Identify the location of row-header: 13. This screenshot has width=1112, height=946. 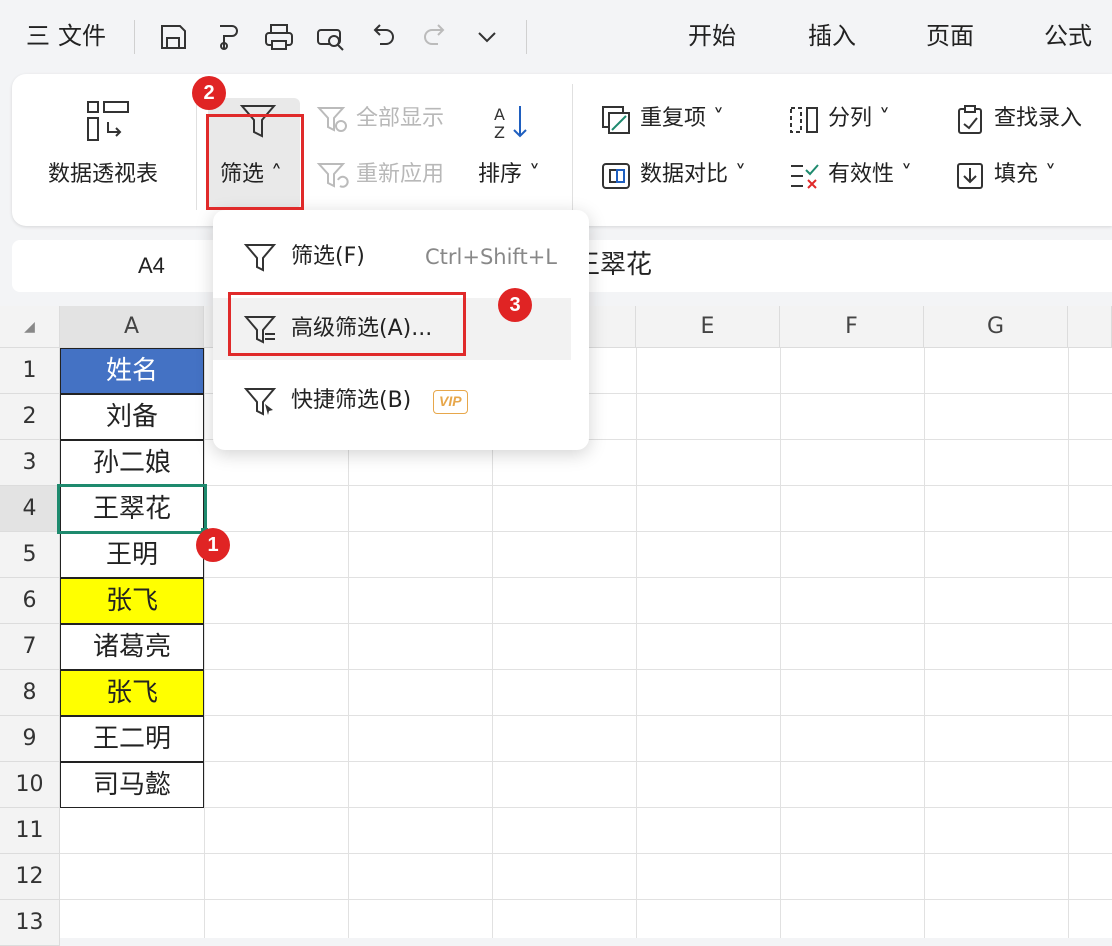
(30, 923).